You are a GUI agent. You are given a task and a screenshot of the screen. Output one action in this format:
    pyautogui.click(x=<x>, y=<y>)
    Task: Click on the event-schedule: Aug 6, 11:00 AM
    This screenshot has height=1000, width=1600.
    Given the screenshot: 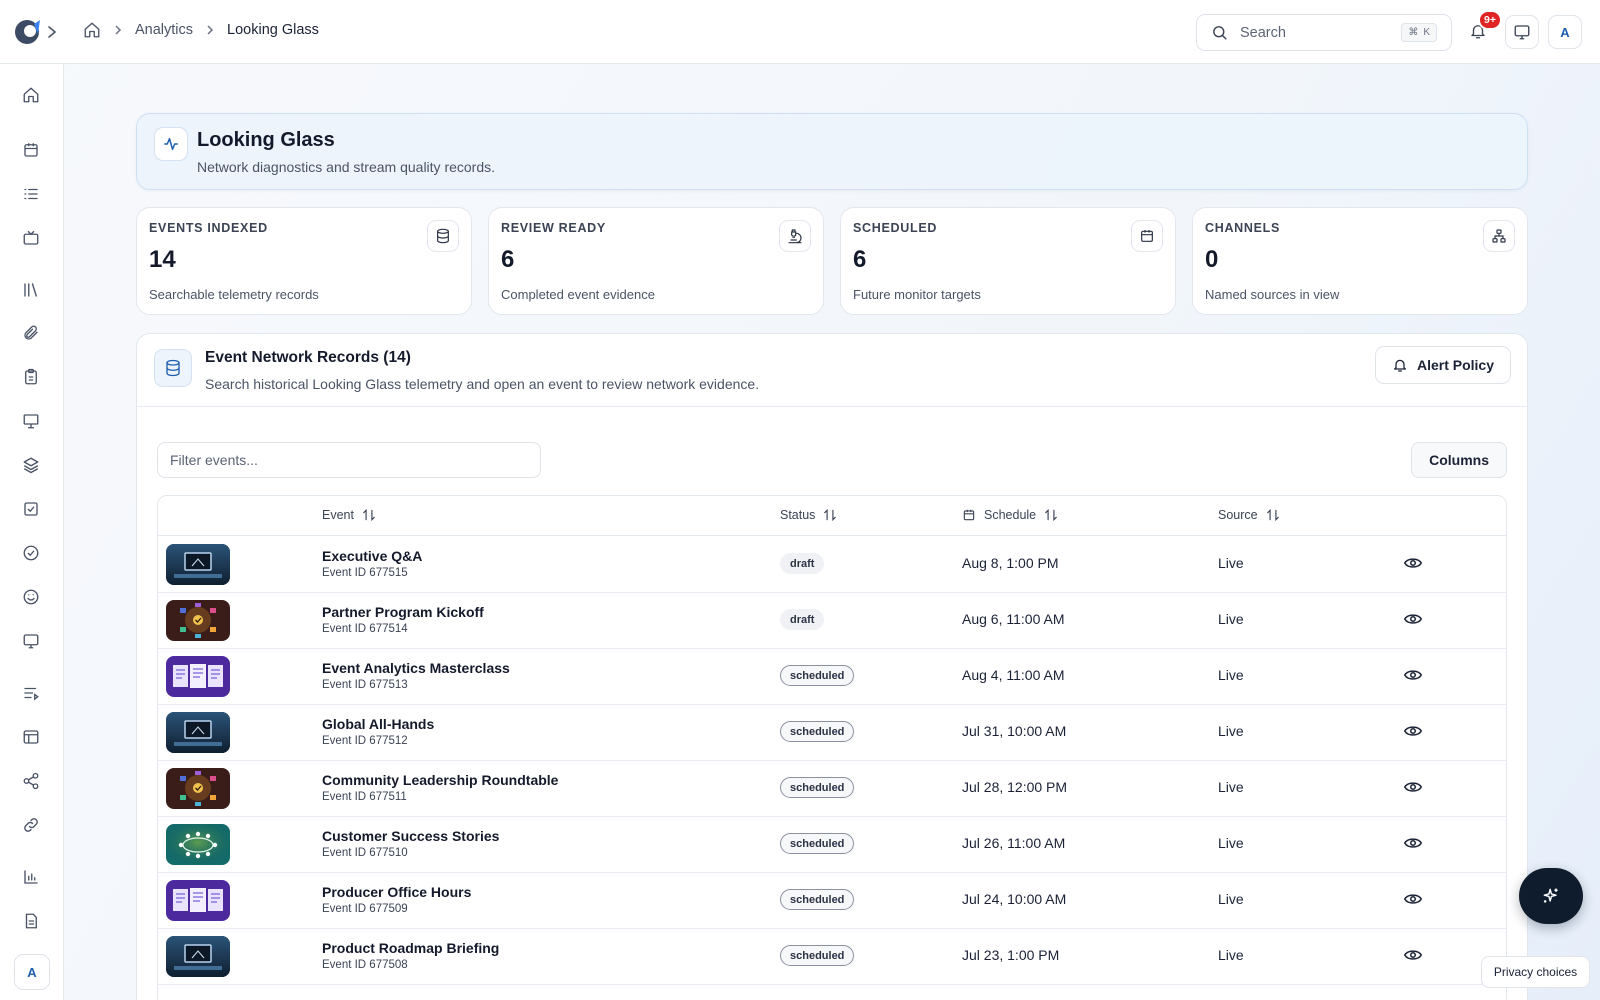 What is the action you would take?
    pyautogui.click(x=1013, y=619)
    